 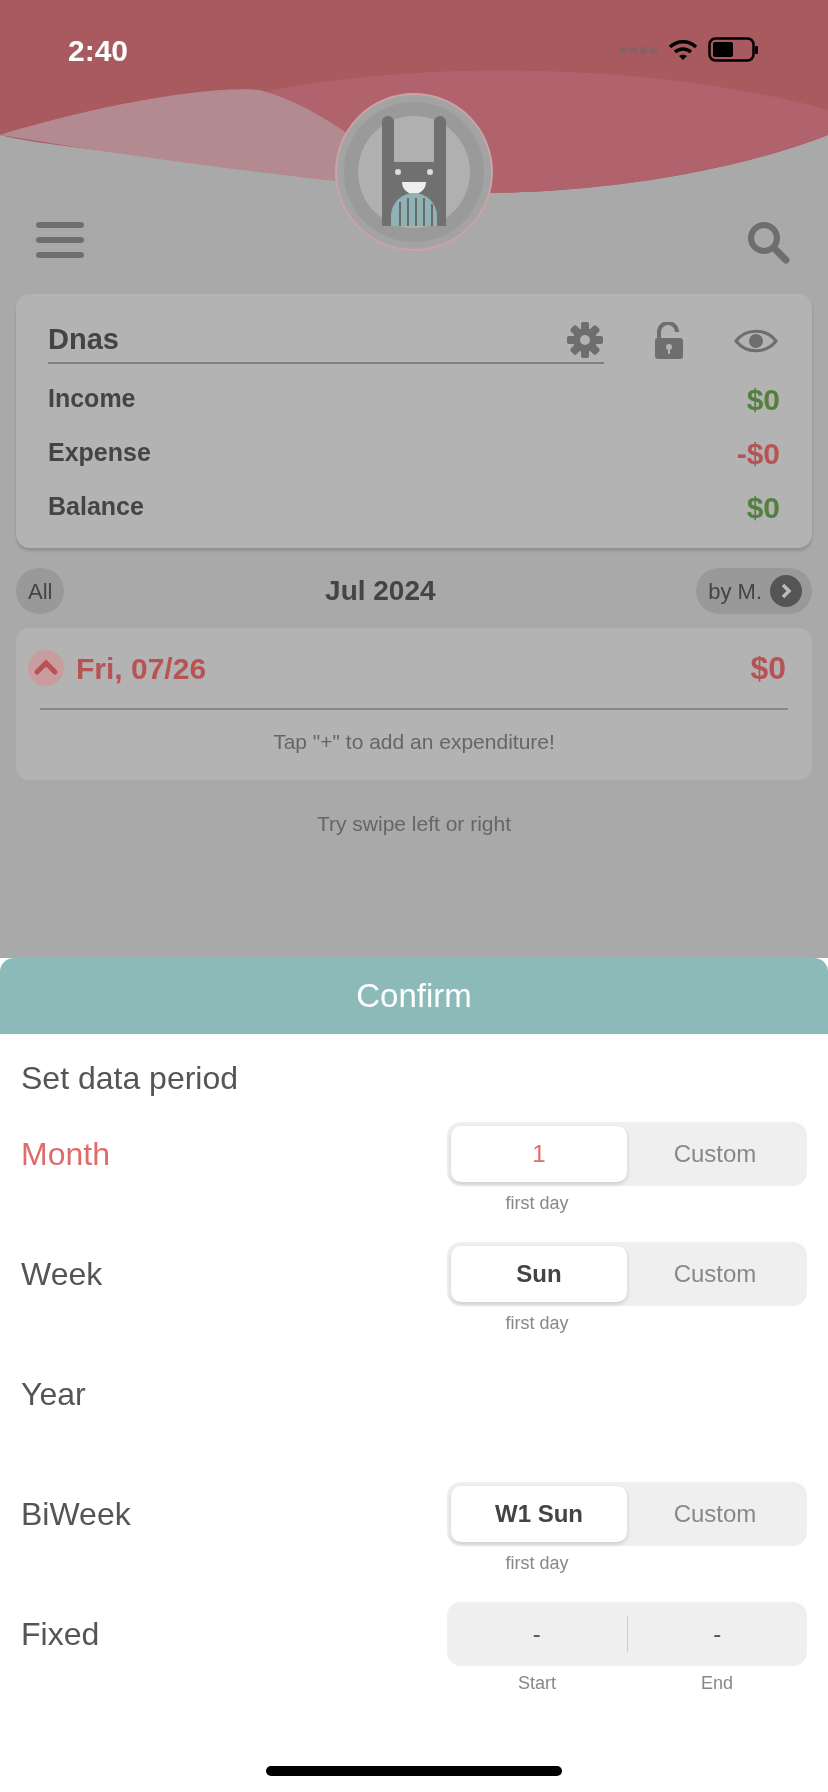 I want to click on signal-icon, so click(x=639, y=50).